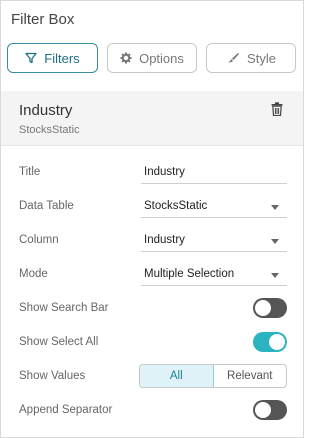  What do you see at coordinates (214, 172) in the screenshot?
I see `title-input: Industry` at bounding box center [214, 172].